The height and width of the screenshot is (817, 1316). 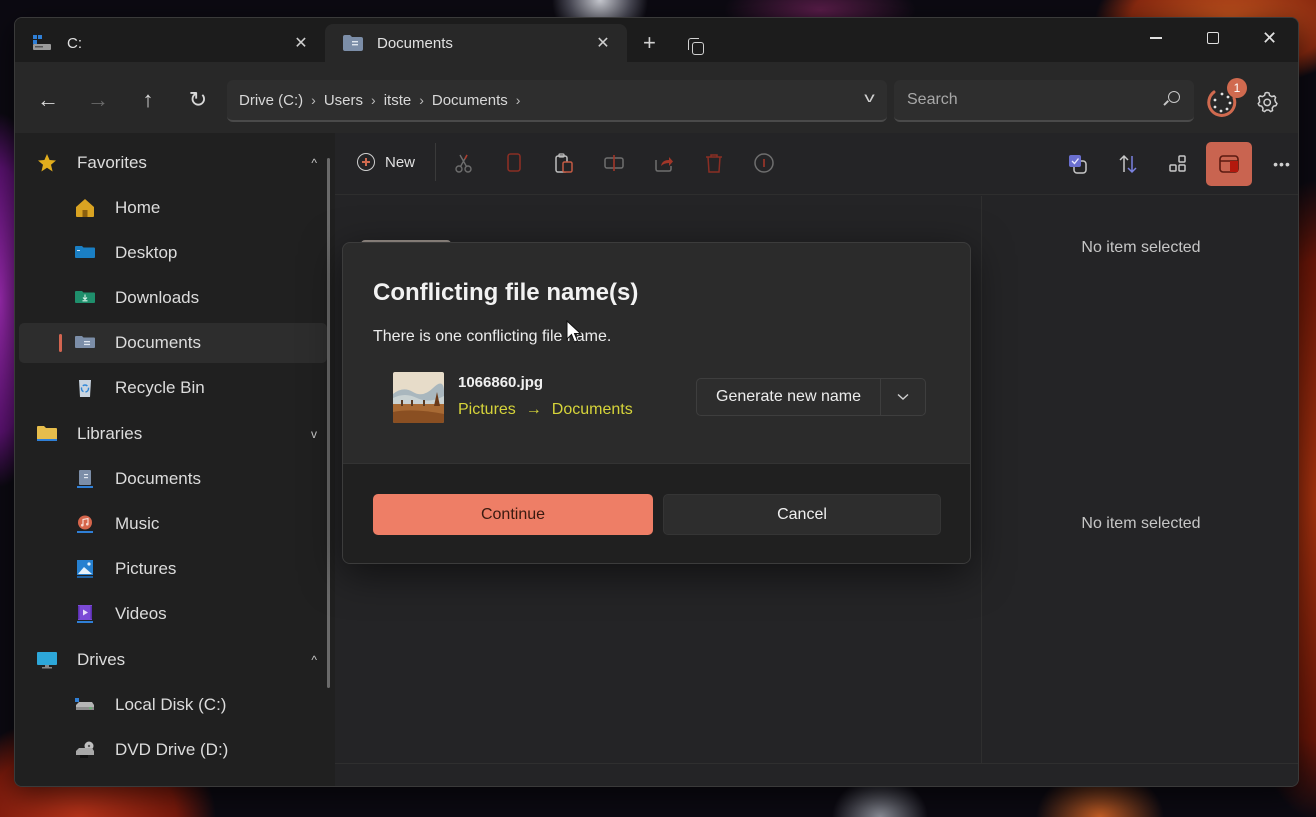 What do you see at coordinates (418, 397) in the screenshot?
I see `image-thumbnail` at bounding box center [418, 397].